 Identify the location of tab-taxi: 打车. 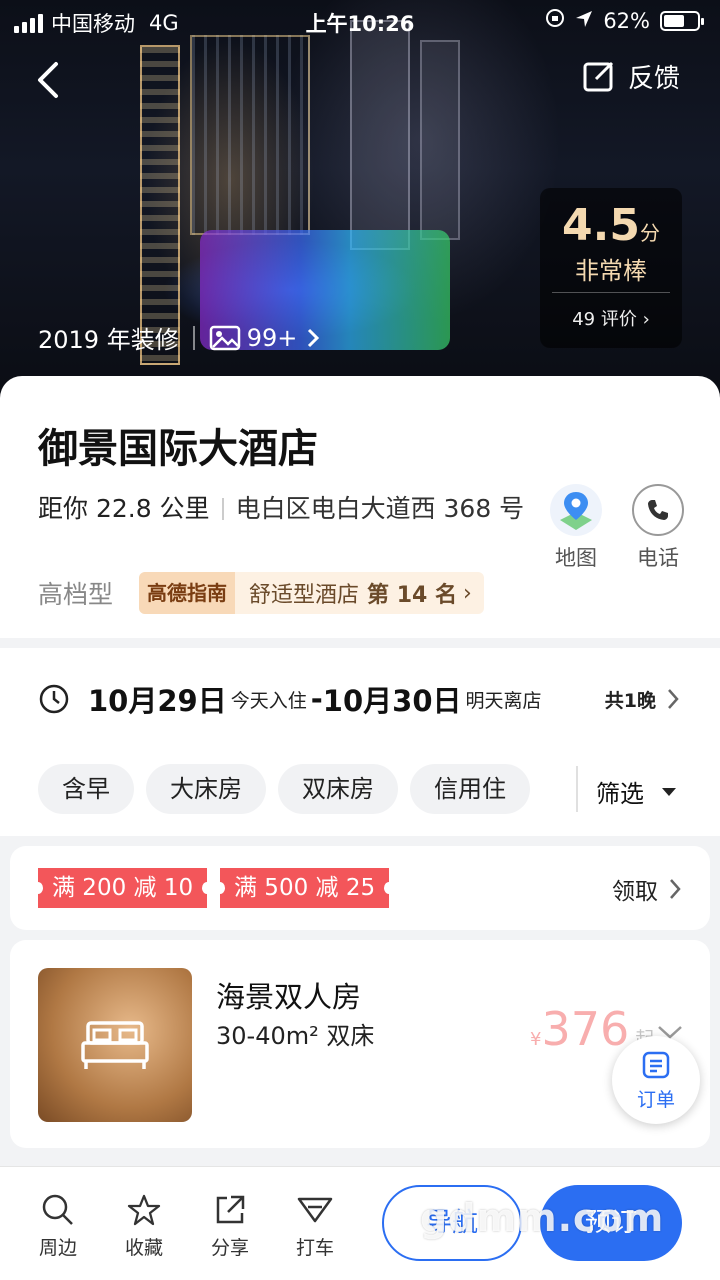
(315, 1226).